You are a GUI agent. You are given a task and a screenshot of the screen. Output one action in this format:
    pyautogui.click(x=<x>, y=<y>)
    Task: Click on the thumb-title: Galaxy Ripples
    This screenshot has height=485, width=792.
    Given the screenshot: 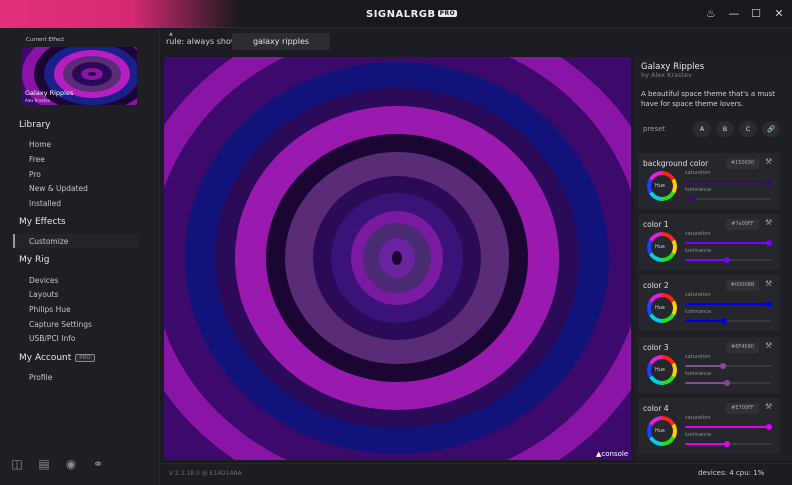 What is the action you would take?
    pyautogui.click(x=49, y=93)
    